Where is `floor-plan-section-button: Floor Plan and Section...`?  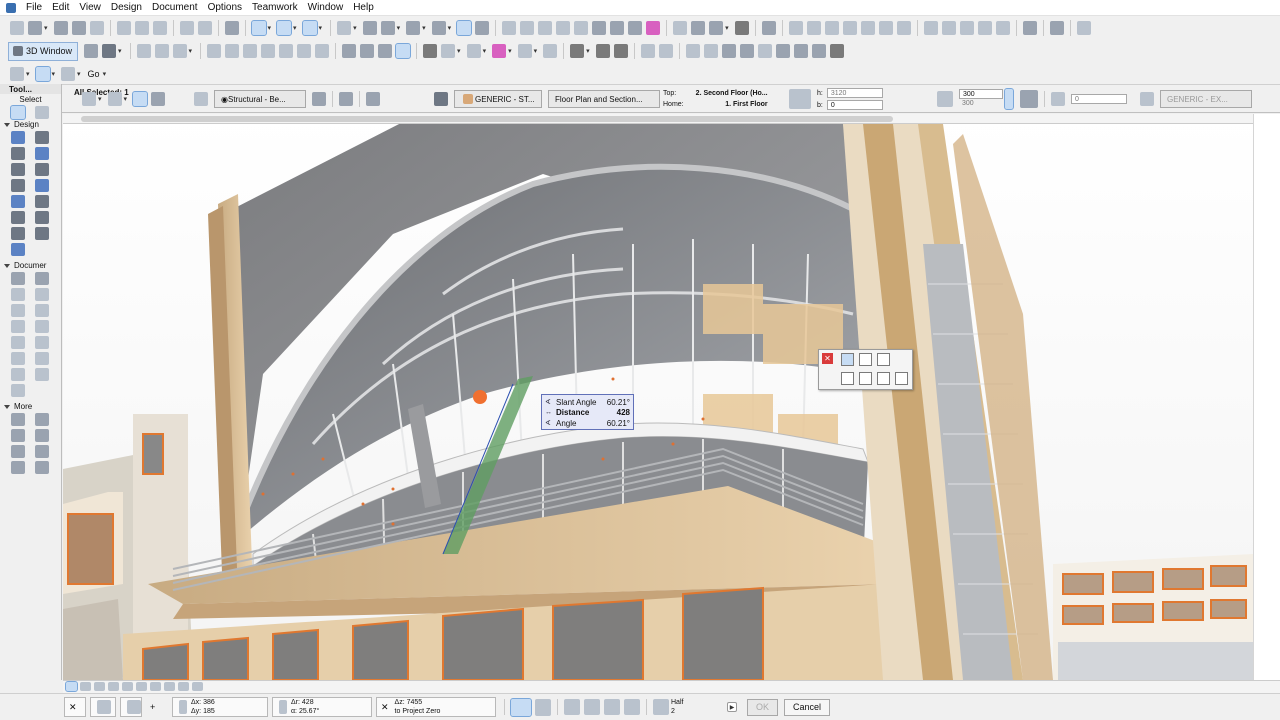
floor-plan-section-button: Floor Plan and Section... is located at coordinates (604, 99).